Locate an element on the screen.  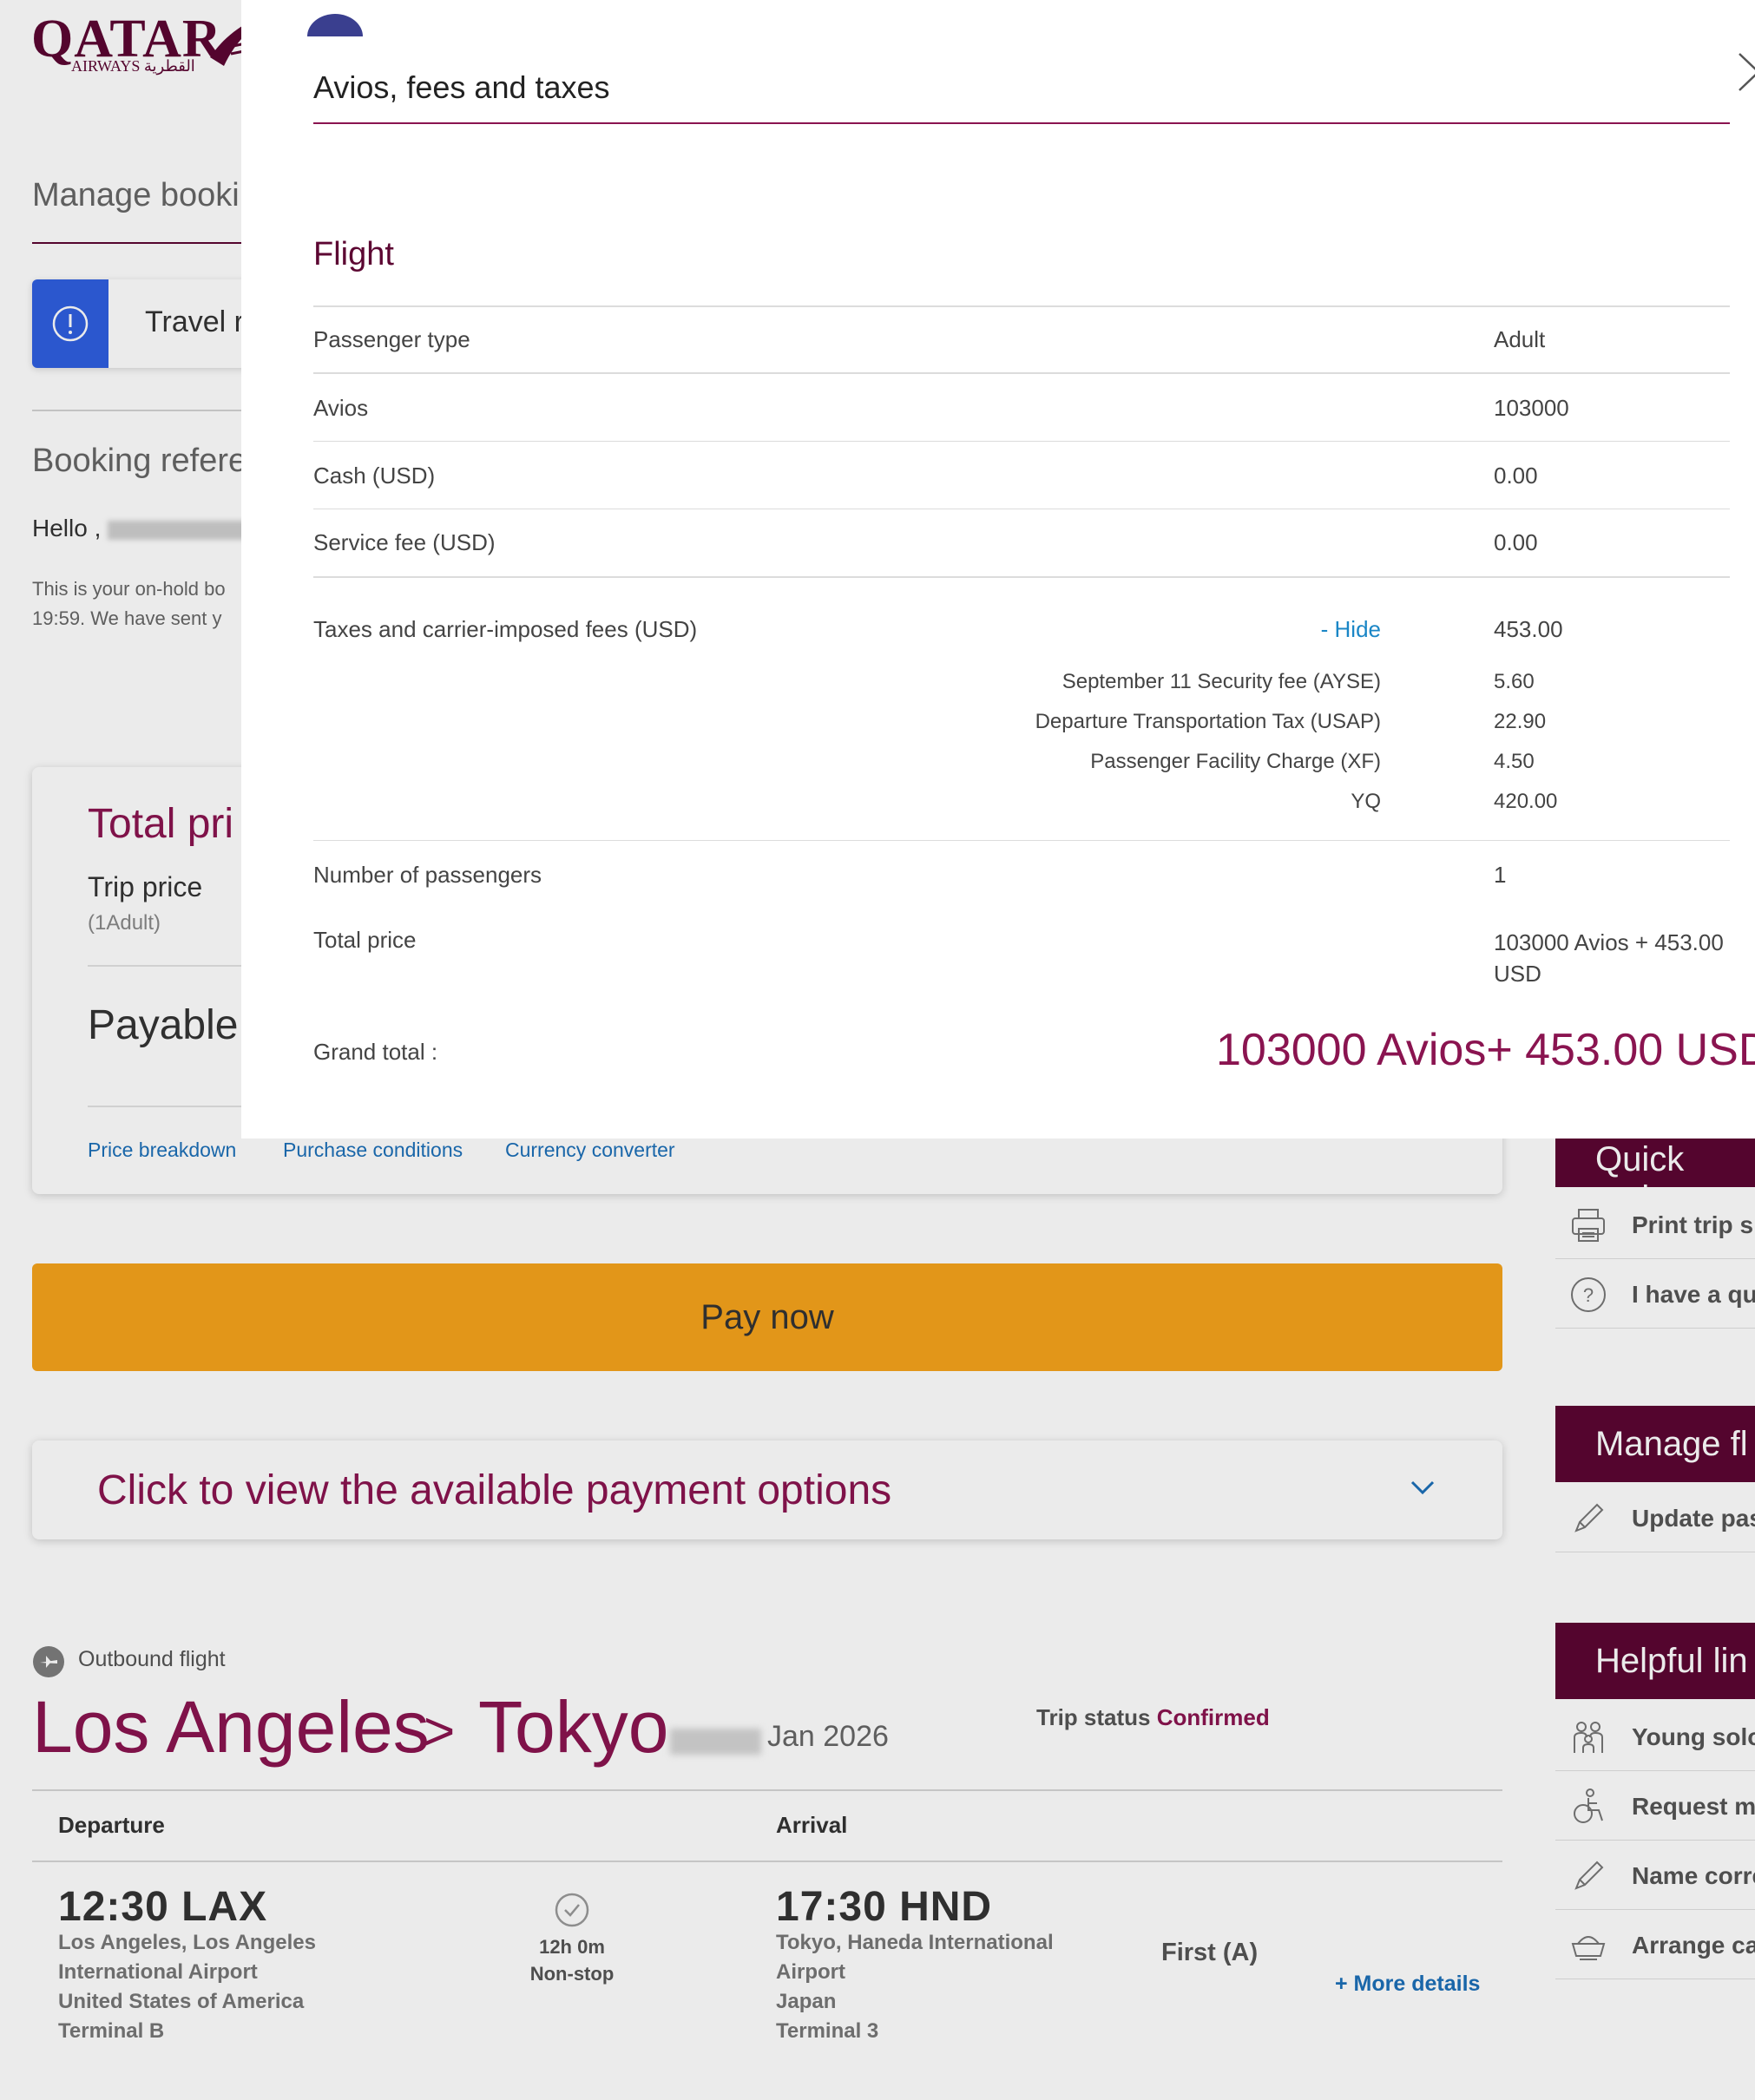
tax-breakdown-label: September 11 Security fee (AYSE) is located at coordinates (1221, 681).